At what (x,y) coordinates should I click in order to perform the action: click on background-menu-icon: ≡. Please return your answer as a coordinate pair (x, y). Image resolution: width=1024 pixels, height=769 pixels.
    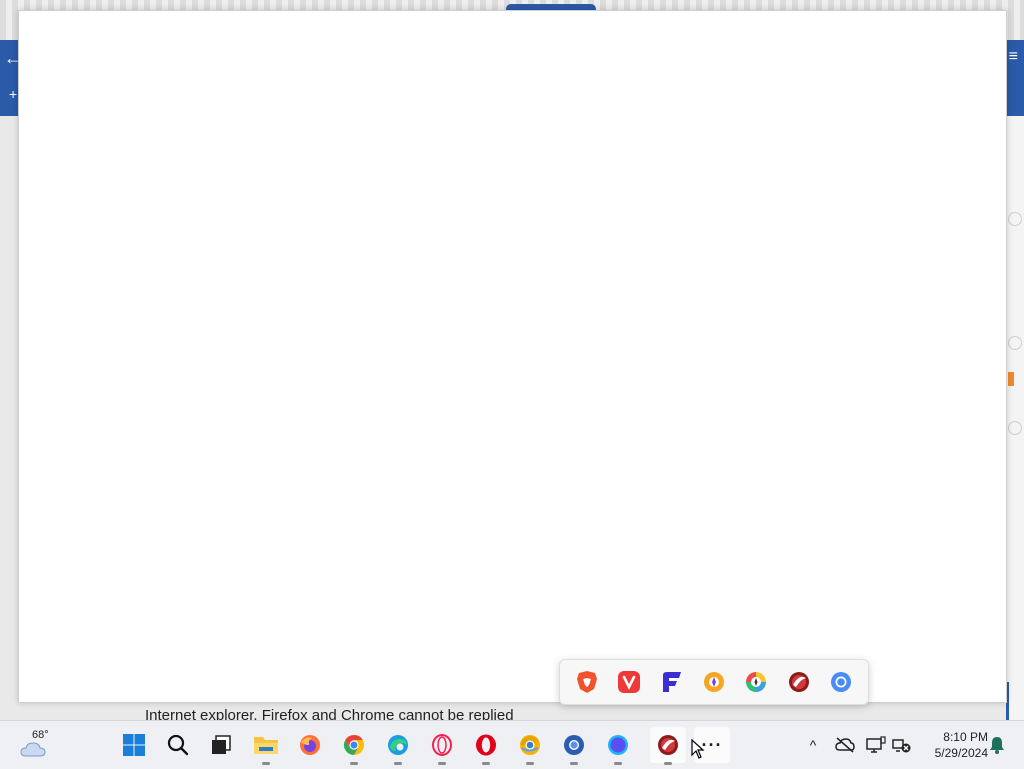
    Looking at the image, I should click on (1013, 56).